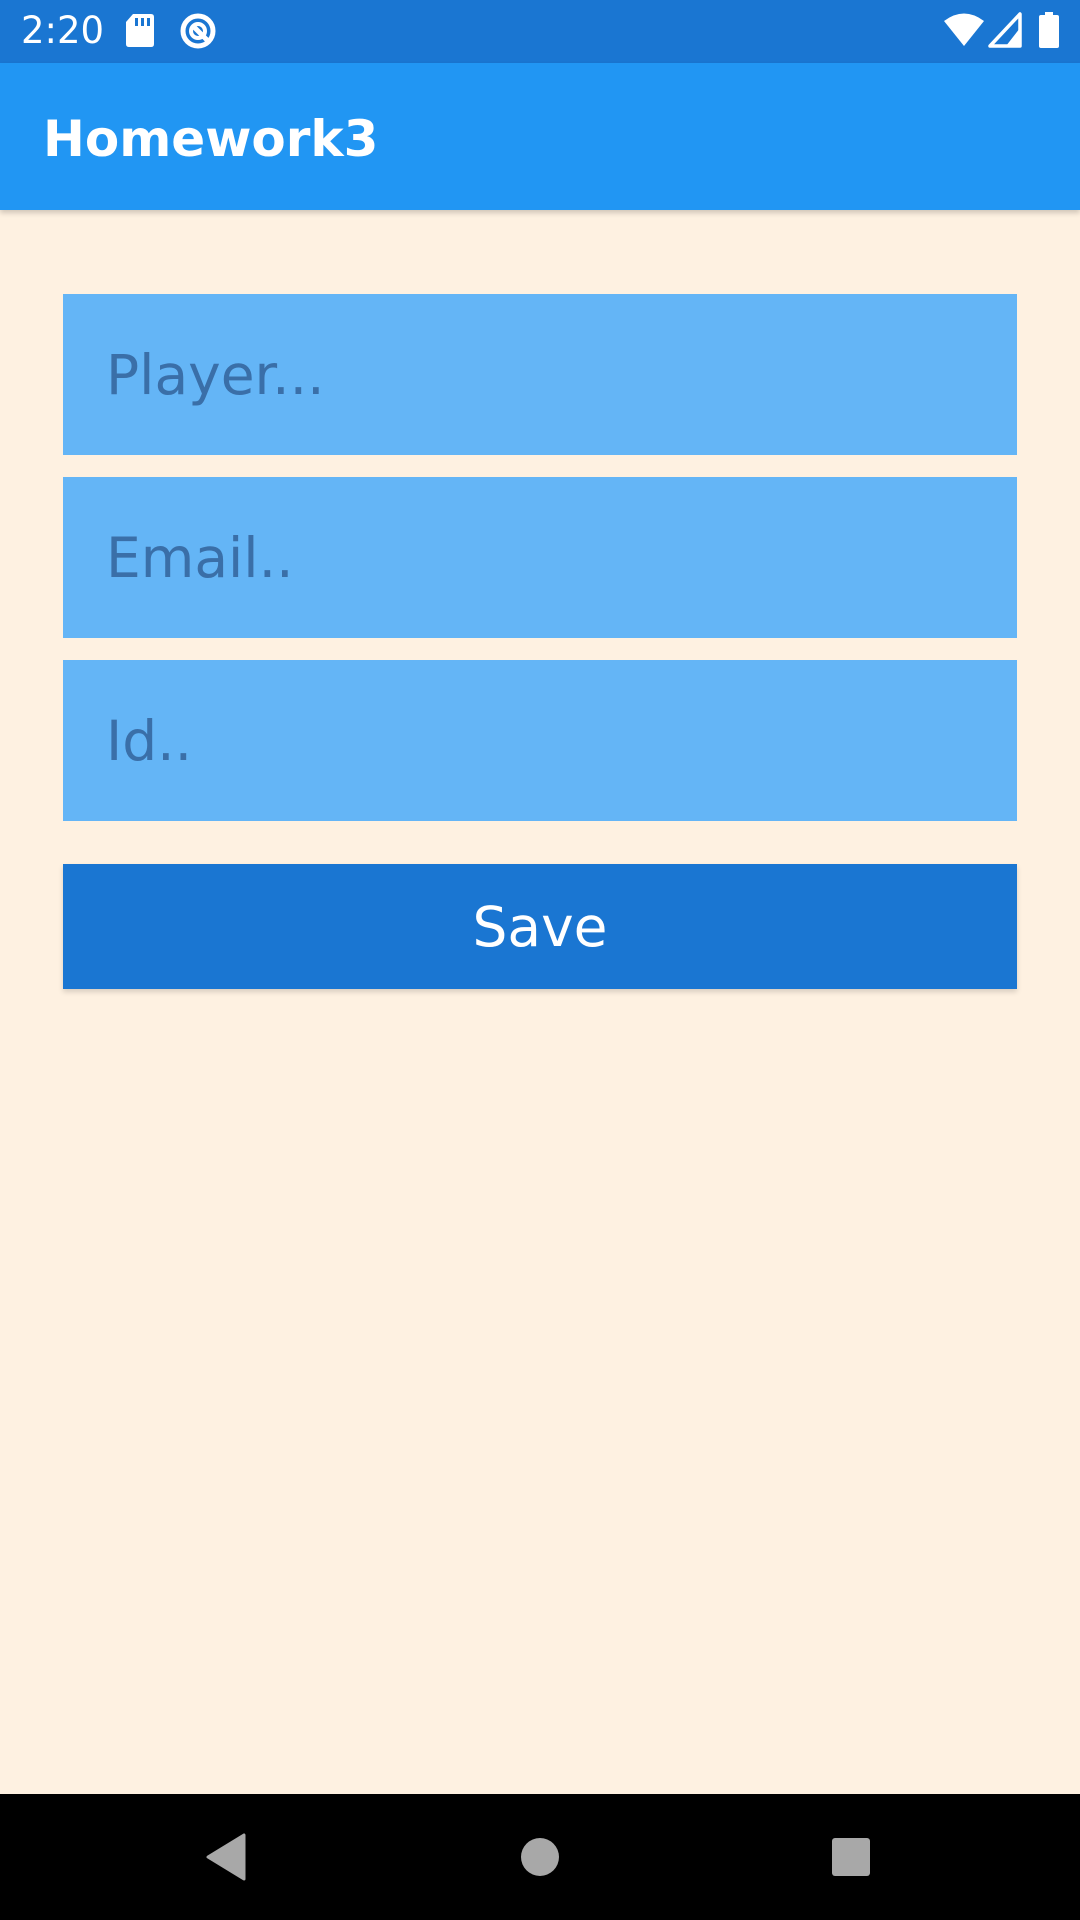 This screenshot has height=1920, width=1080. I want to click on navigation-bar, so click(540, 1857).